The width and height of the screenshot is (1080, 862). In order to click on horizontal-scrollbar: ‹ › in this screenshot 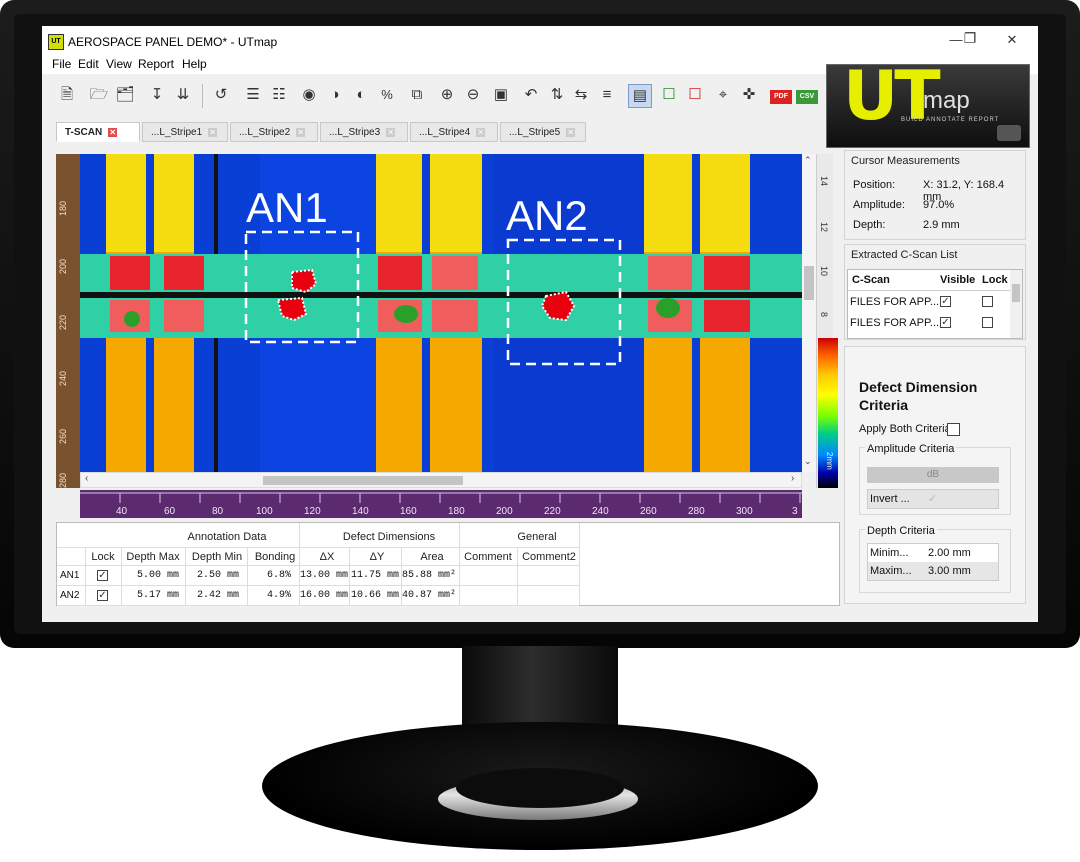, I will do `click(441, 480)`.